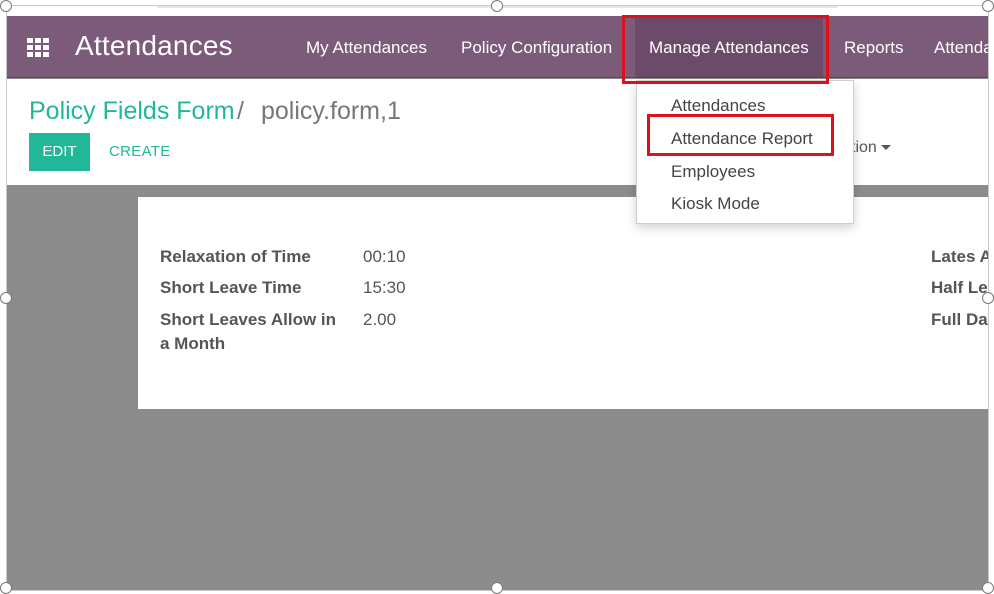 This screenshot has width=994, height=594. What do you see at coordinates (718, 106) in the screenshot?
I see `dropdown-item-attendances: Attendances` at bounding box center [718, 106].